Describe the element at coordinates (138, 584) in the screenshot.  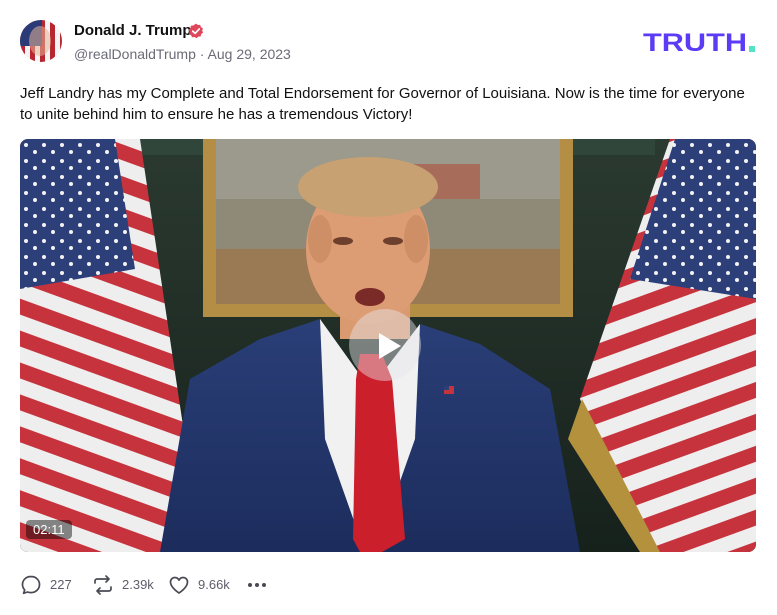
I see `retruth-count: 2.39k` at that location.